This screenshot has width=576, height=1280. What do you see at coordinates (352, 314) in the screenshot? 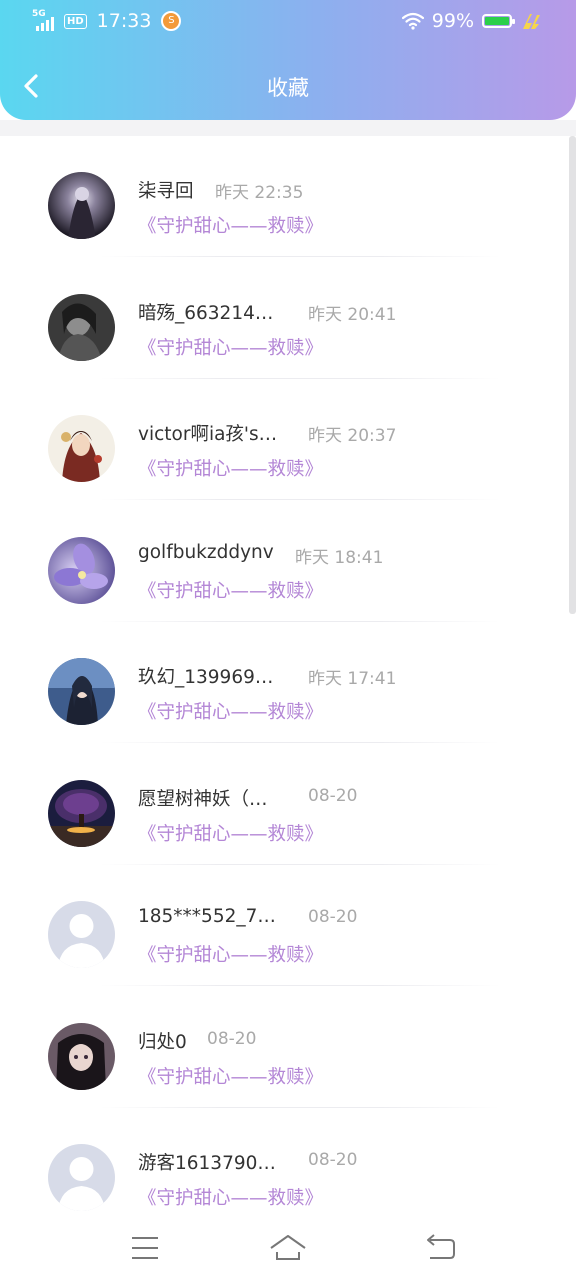
I see `favorite-time: 昨天 20:41` at bounding box center [352, 314].